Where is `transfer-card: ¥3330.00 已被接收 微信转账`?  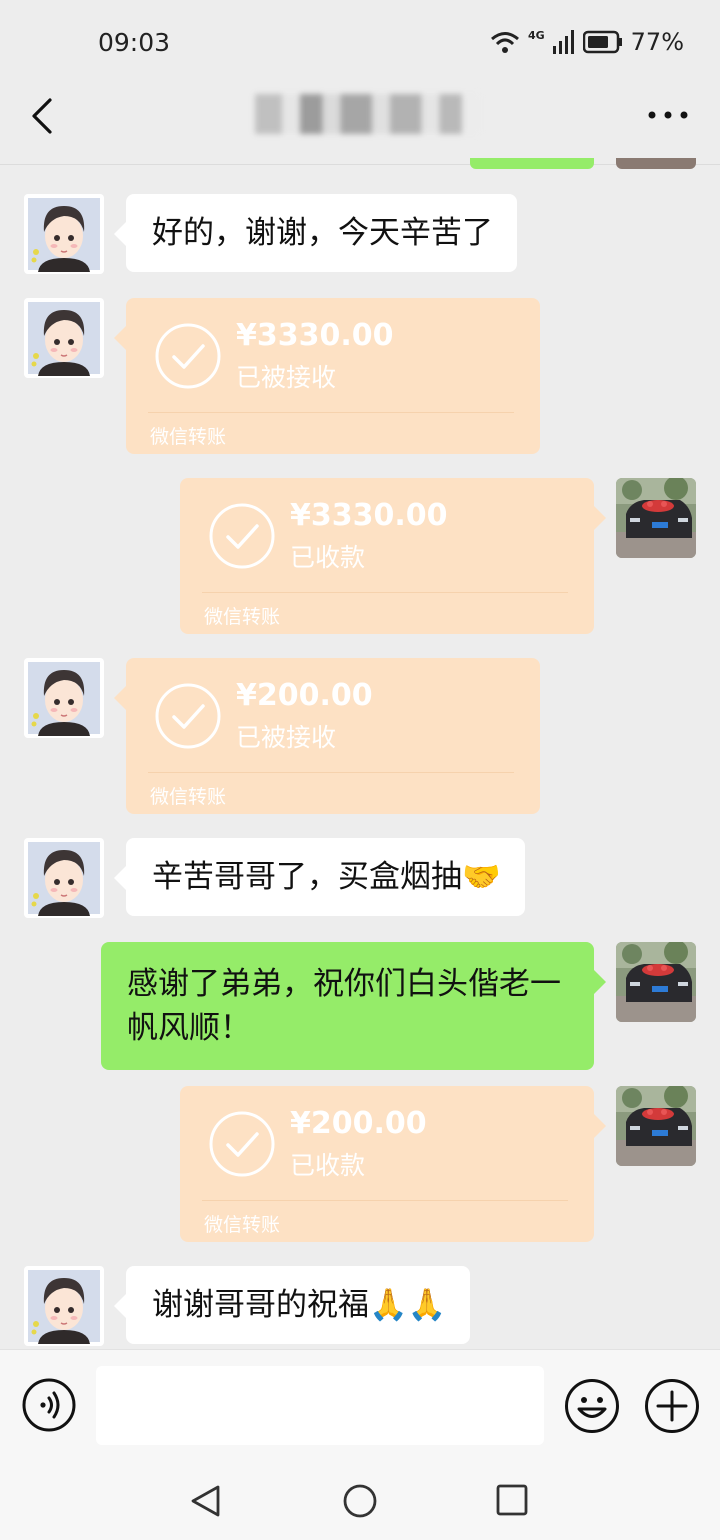 transfer-card: ¥3330.00 已被接收 微信转账 is located at coordinates (327, 376).